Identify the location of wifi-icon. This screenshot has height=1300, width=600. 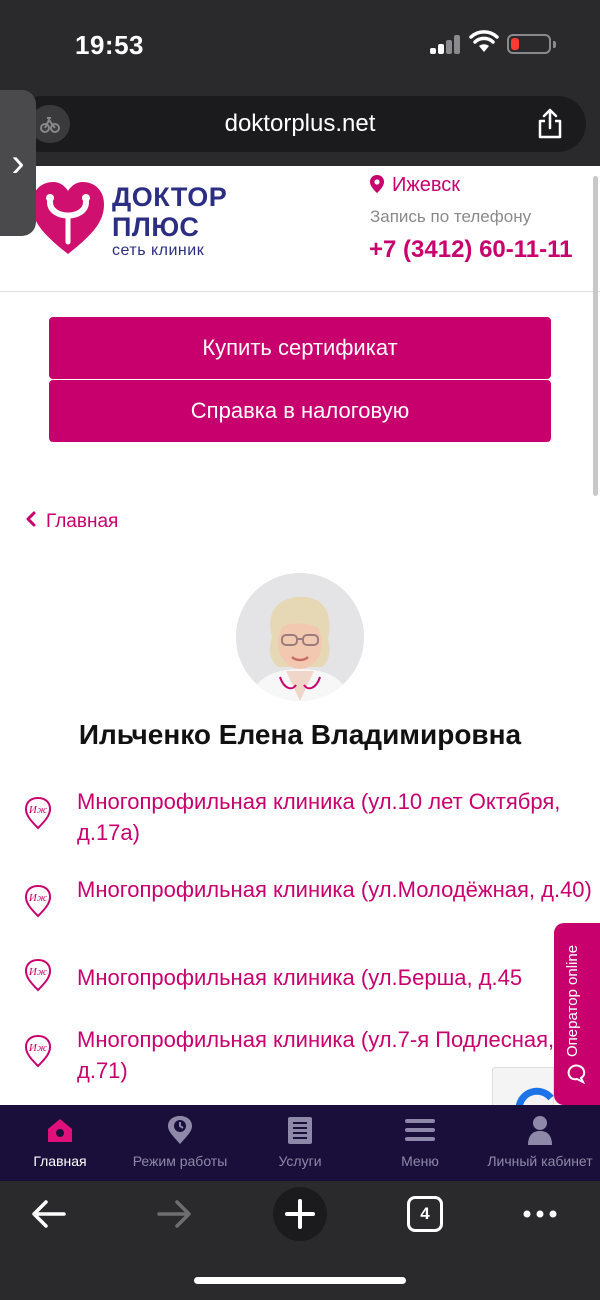
(484, 41).